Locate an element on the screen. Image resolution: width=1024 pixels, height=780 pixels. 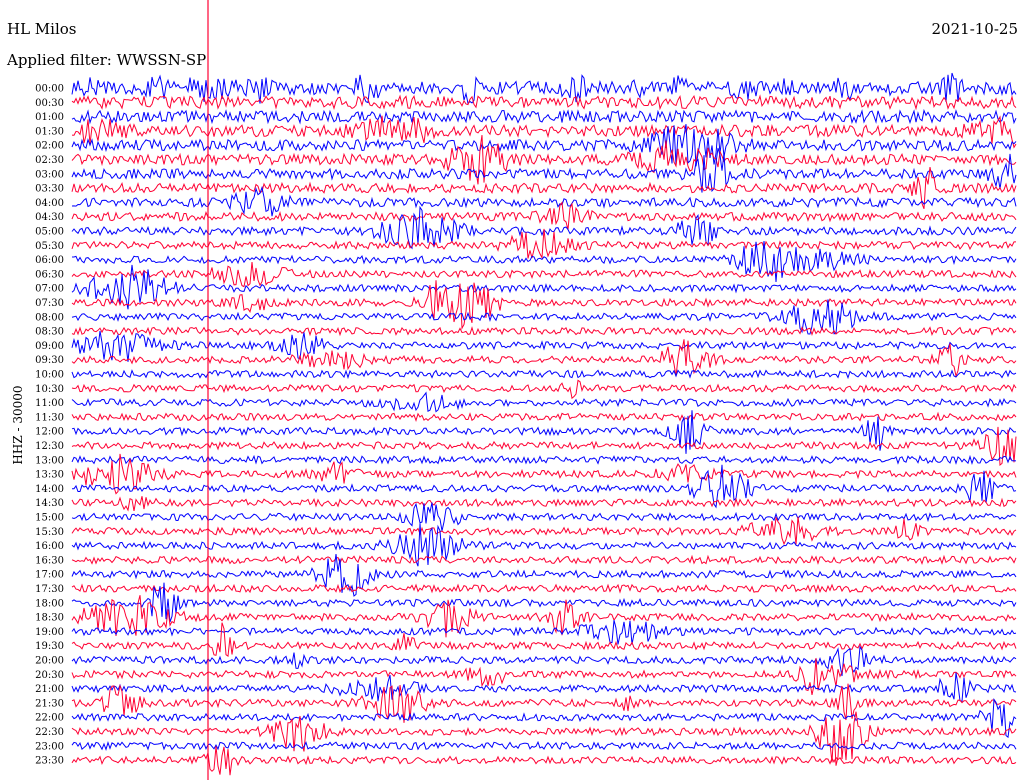
time-tick-1600: 16:00 is located at coordinates (49, 546).